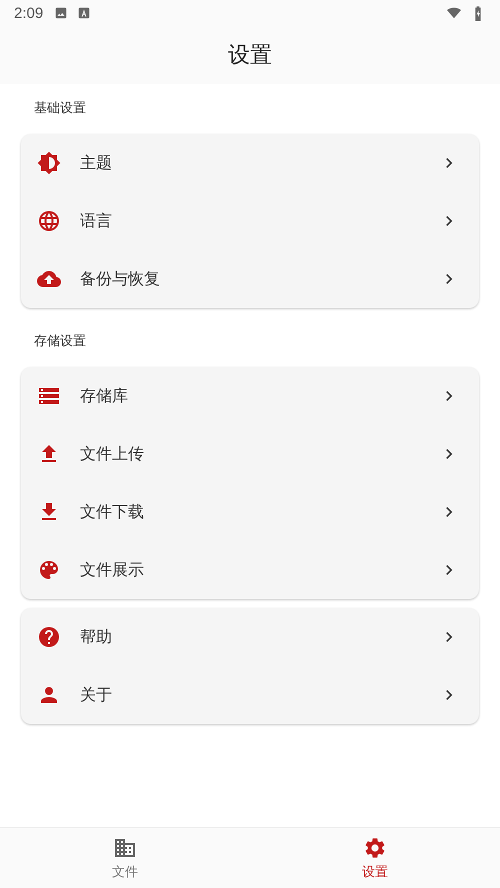 The width and height of the screenshot is (500, 888). I want to click on wifi-icon, so click(454, 13).